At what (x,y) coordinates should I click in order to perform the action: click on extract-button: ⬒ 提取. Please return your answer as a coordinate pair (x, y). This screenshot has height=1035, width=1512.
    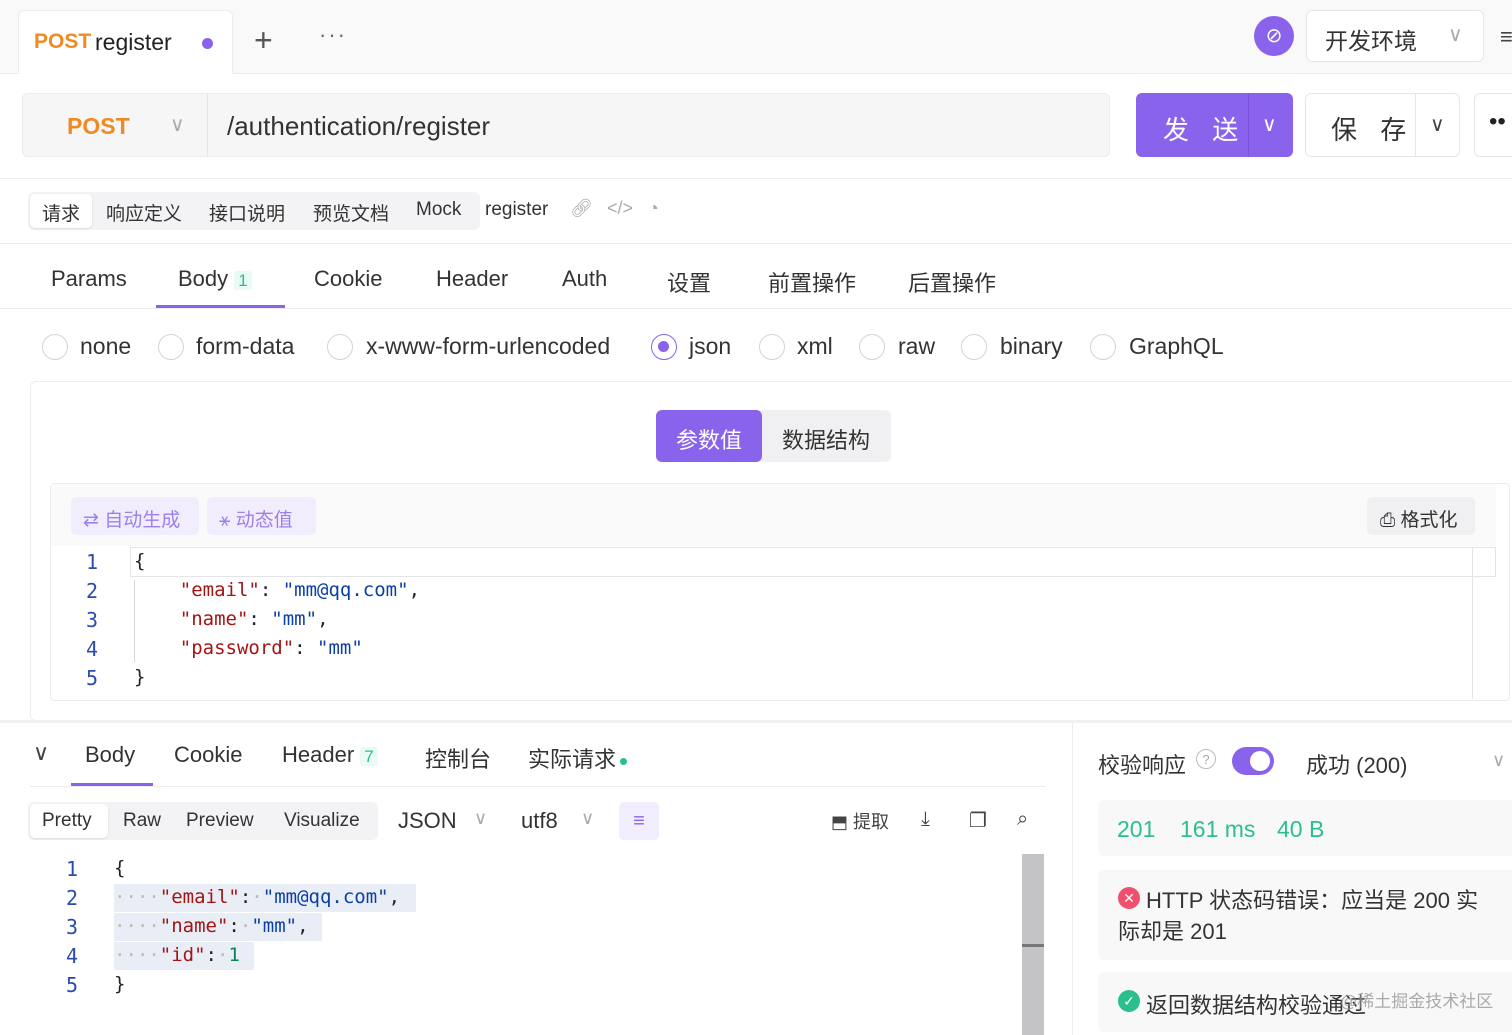
    Looking at the image, I should click on (860, 821).